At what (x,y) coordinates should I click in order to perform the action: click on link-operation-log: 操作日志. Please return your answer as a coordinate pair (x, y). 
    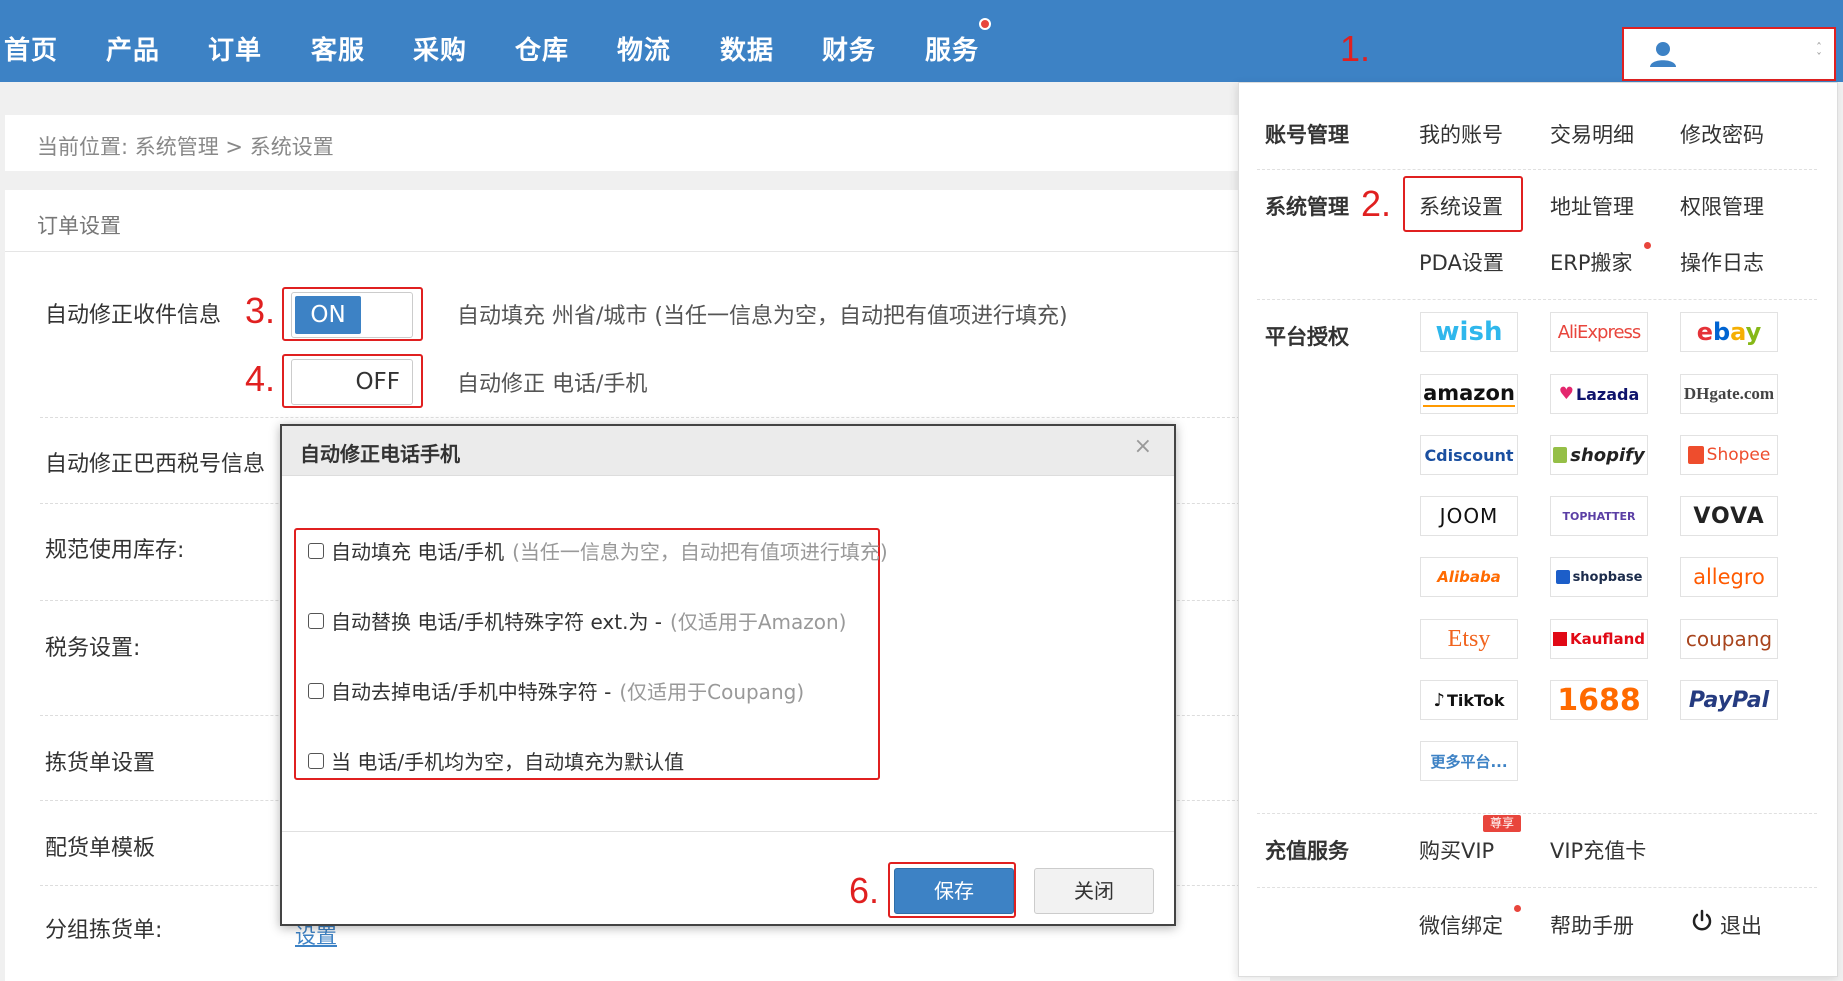
    Looking at the image, I should click on (1722, 262).